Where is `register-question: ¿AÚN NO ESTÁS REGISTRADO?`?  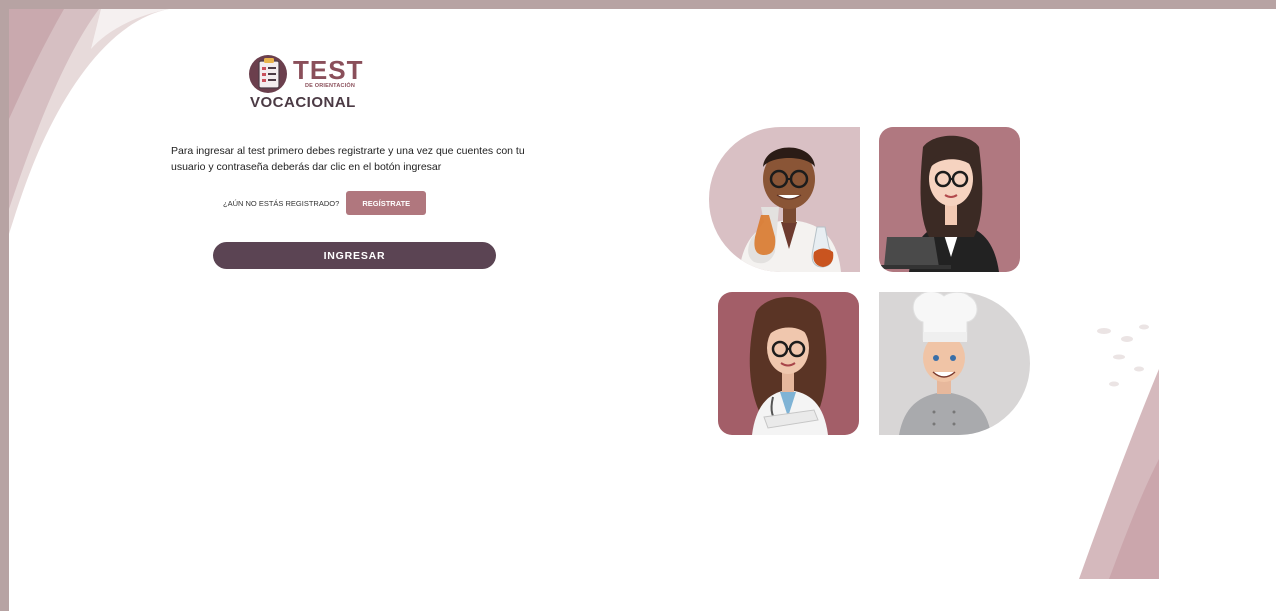
register-question: ¿AÚN NO ESTÁS REGISTRADO? is located at coordinates (281, 203).